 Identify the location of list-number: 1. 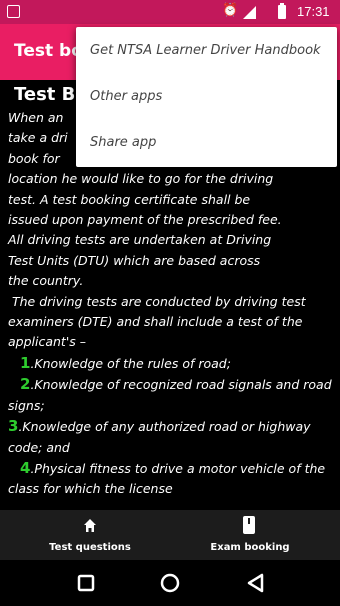
(25, 362).